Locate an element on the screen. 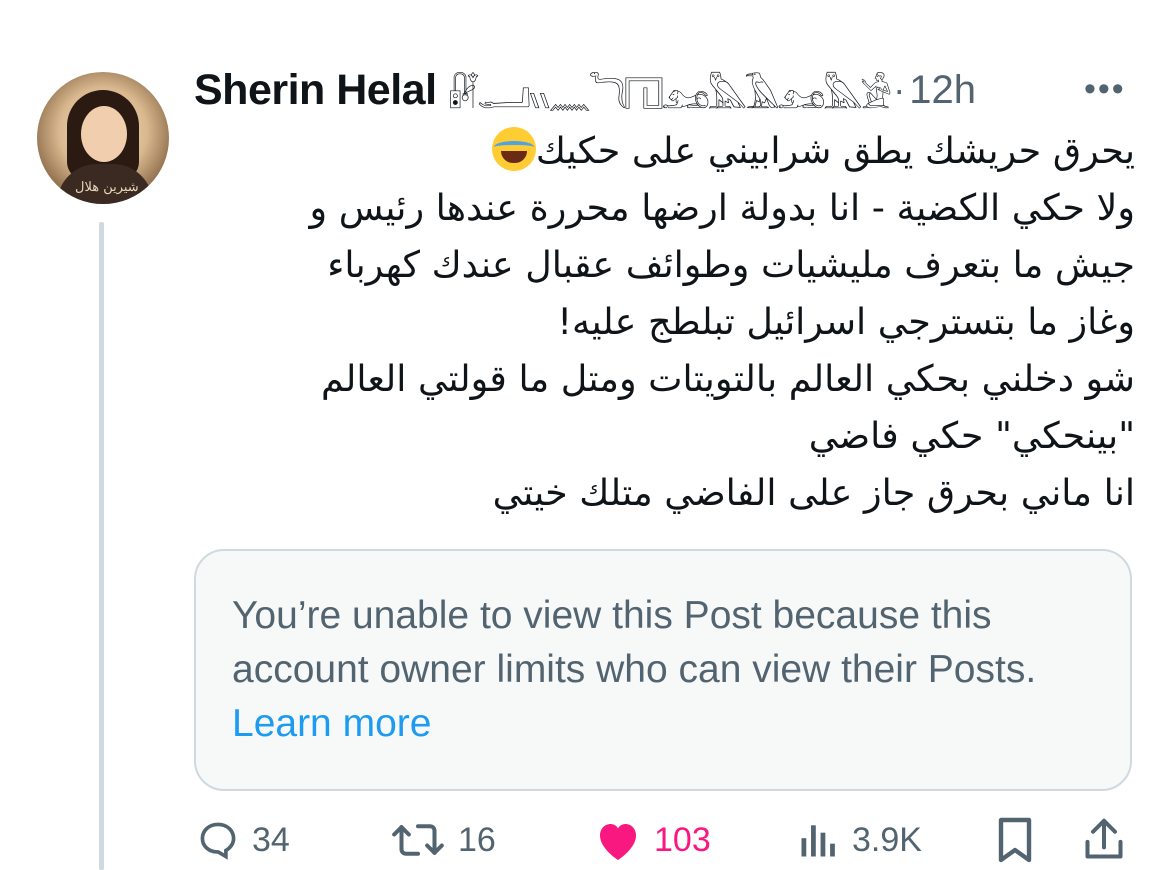 The height and width of the screenshot is (870, 1169). repost-button: 16 is located at coordinates (443, 840).